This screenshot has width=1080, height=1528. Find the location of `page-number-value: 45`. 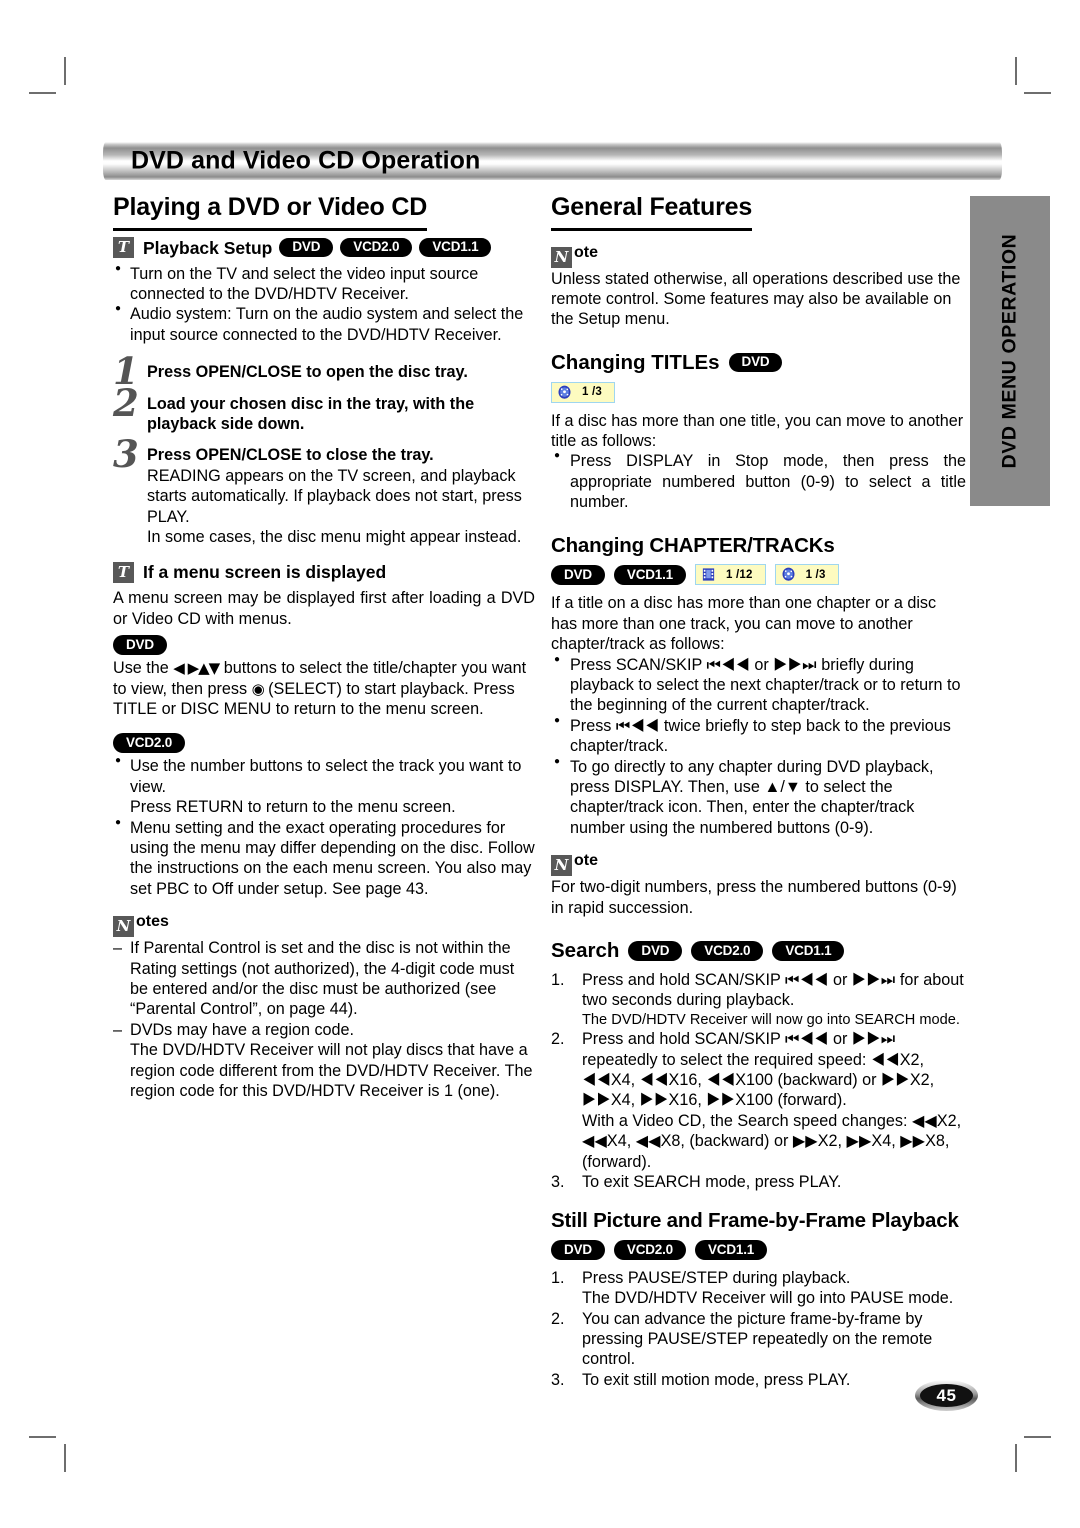

page-number-value: 45 is located at coordinates (946, 1395).